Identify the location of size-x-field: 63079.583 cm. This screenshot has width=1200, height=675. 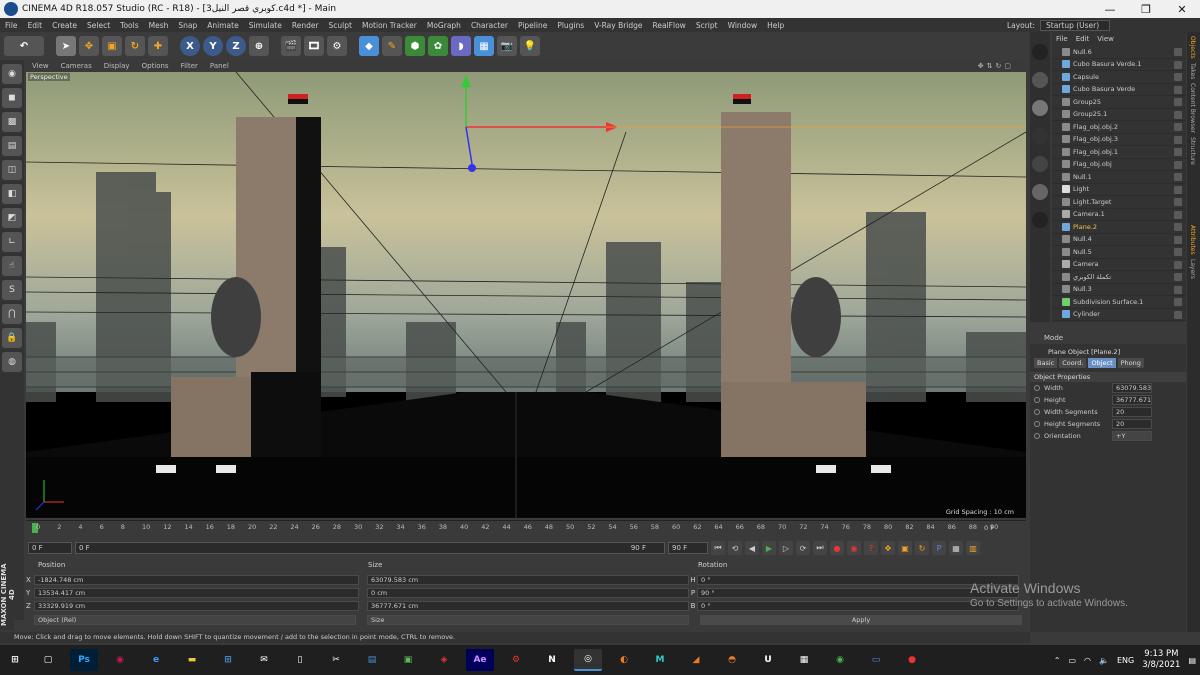
(528, 579).